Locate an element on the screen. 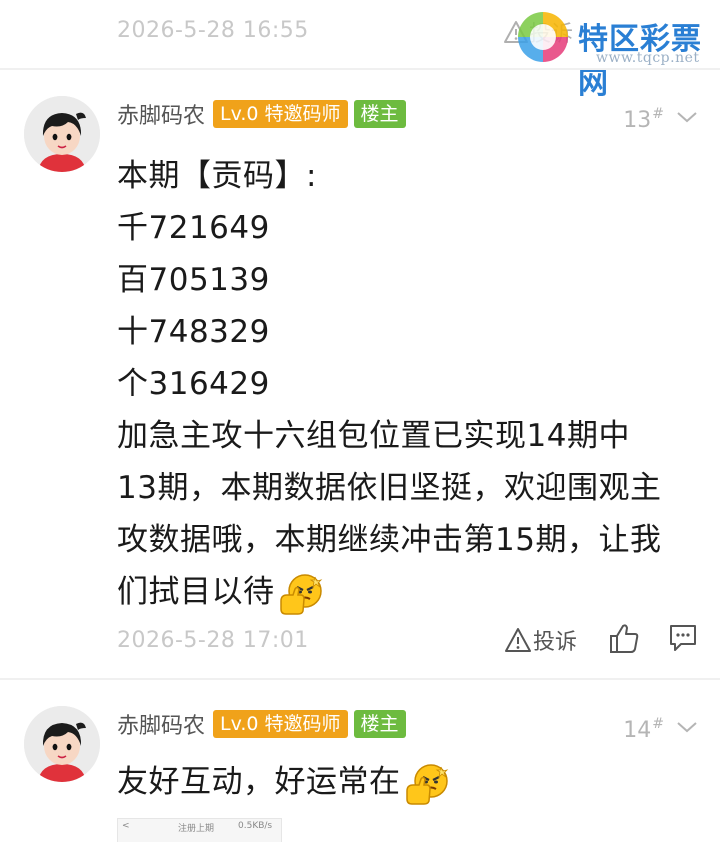 This screenshot has height=842, width=720. floor-indicator: 14 # is located at coordinates (660, 729).